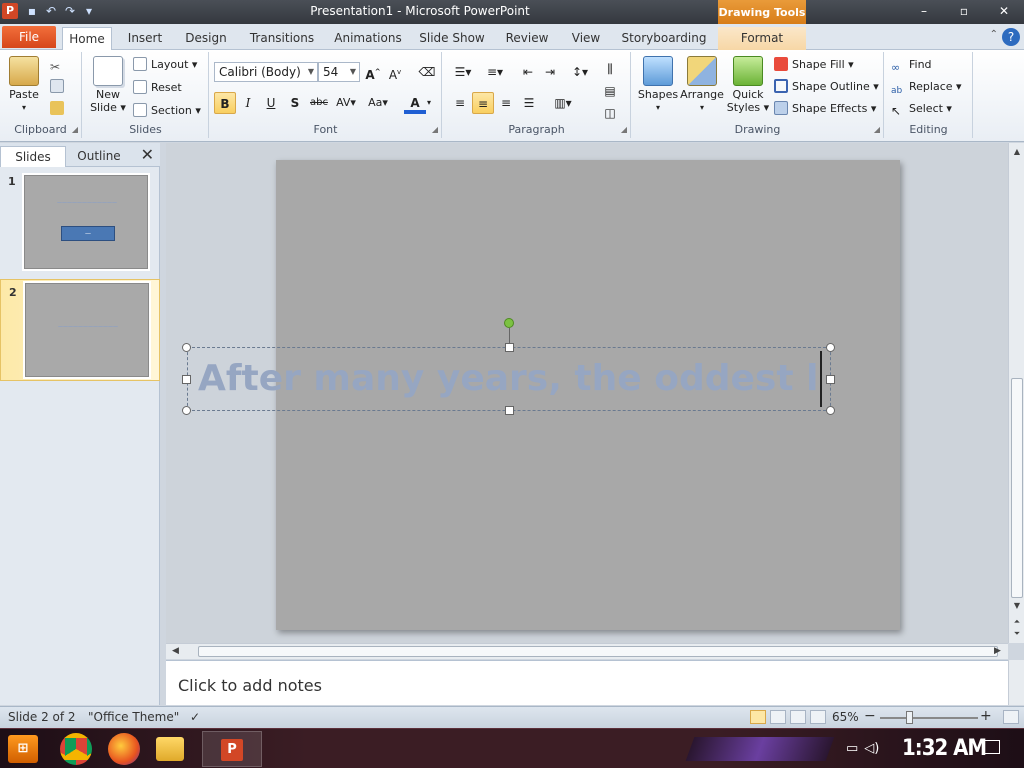  Describe the element at coordinates (87, 39) in the screenshot. I see `tab-home: Home` at that location.